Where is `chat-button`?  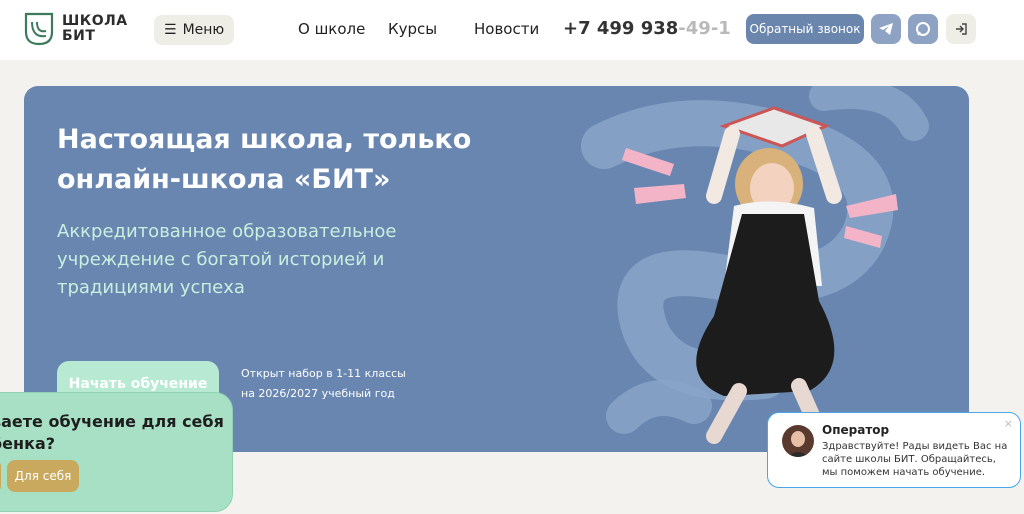
chat-button is located at coordinates (923, 29).